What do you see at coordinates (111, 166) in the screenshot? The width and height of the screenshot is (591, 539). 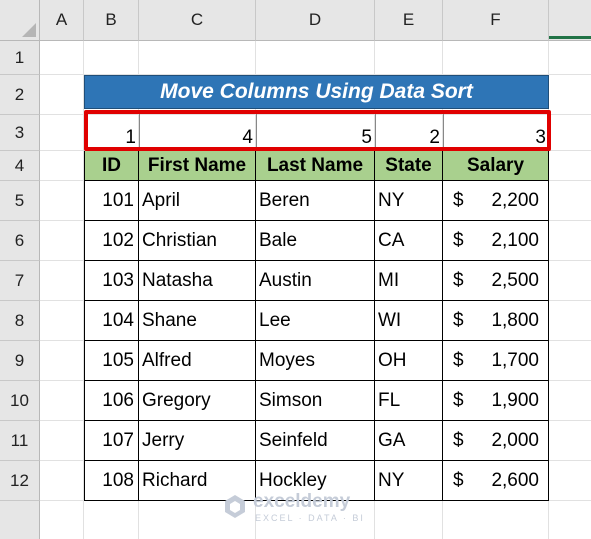 I see `header-id: ID` at bounding box center [111, 166].